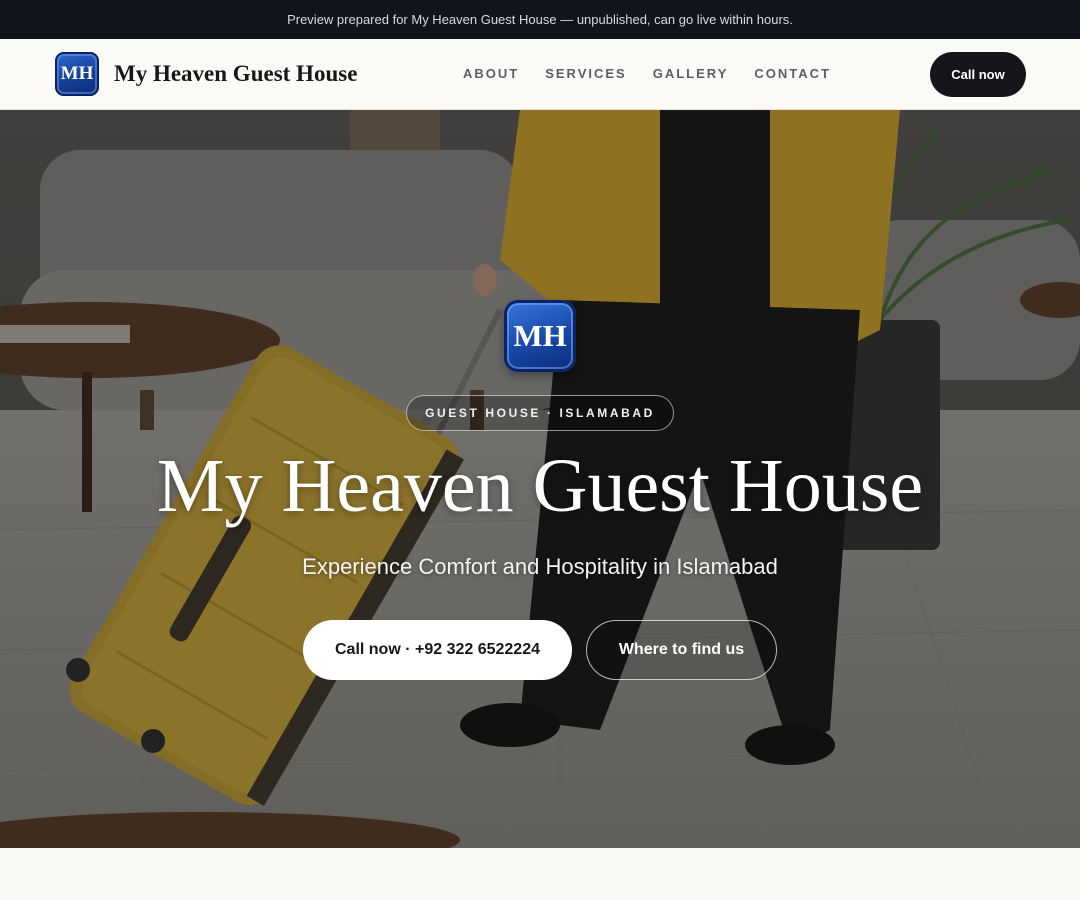  What do you see at coordinates (978, 74) in the screenshot?
I see `header-call-button: Call now` at bounding box center [978, 74].